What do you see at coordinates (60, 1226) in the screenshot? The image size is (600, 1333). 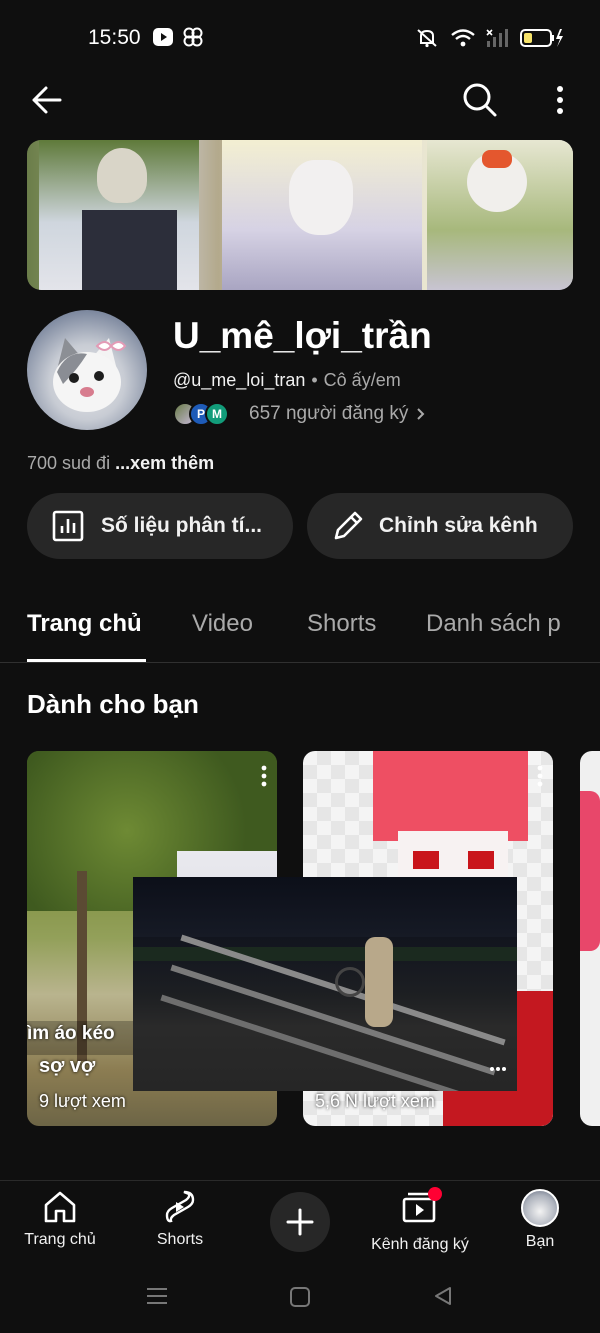 I see `nav-home: Trang chủ` at bounding box center [60, 1226].